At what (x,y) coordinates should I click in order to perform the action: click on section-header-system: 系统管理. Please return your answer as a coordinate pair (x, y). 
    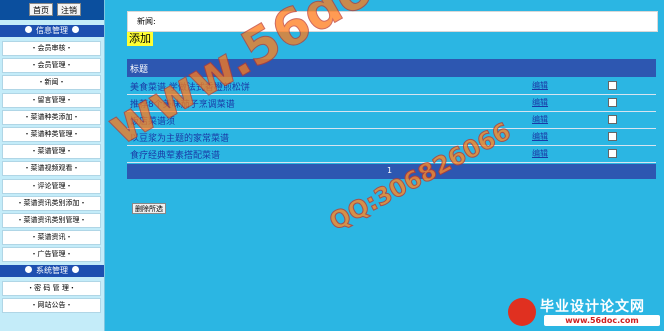
    Looking at the image, I should click on (52, 271).